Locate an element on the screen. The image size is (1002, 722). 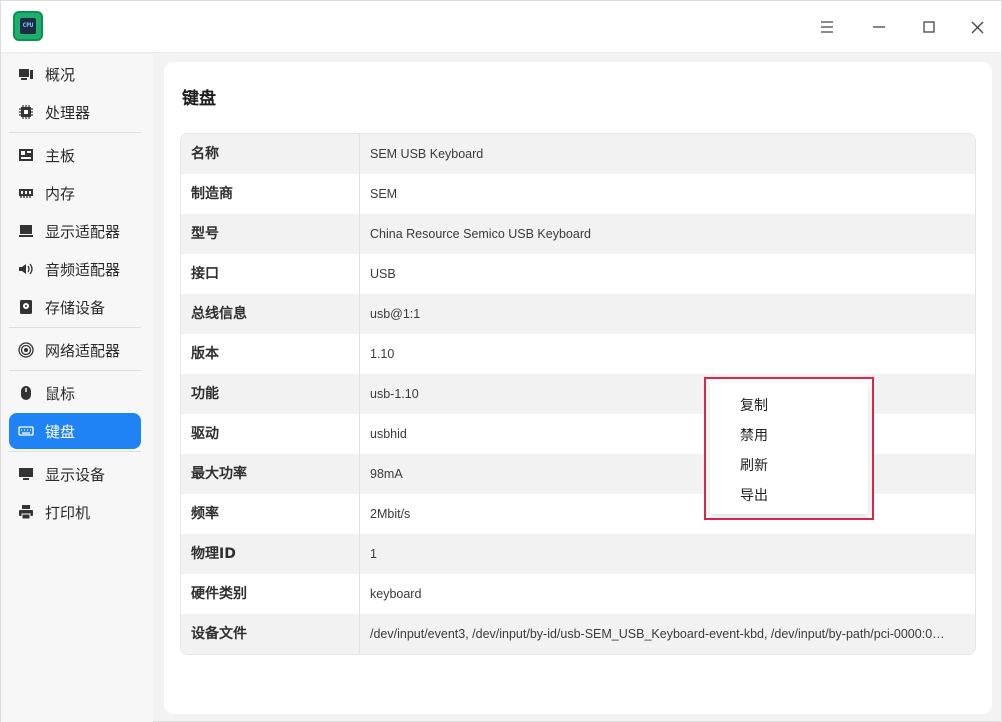
row-key: 硬件类别 is located at coordinates (270, 594).